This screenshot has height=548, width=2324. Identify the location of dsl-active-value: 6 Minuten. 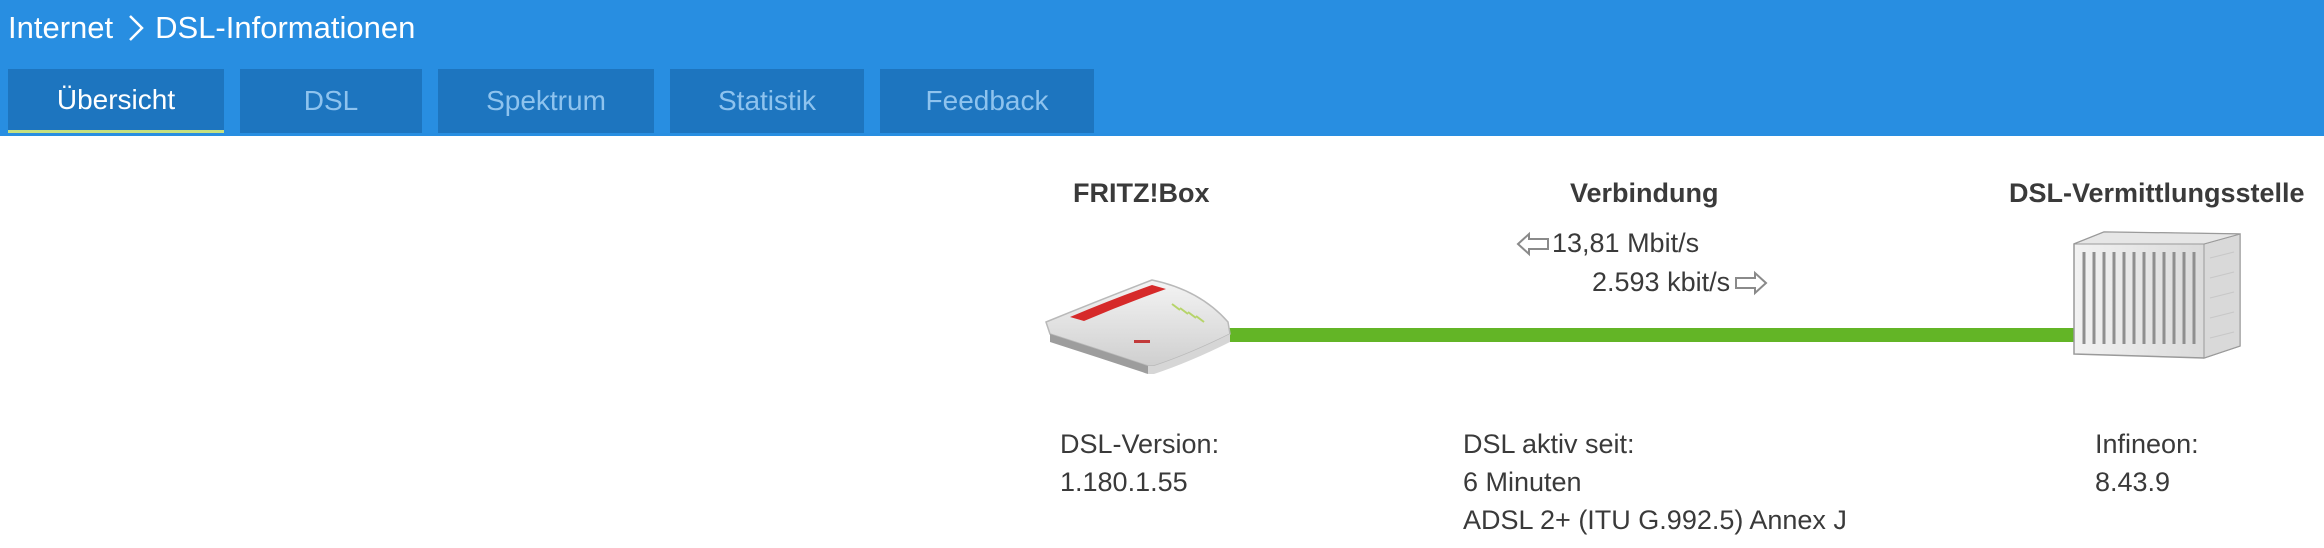
(1522, 482).